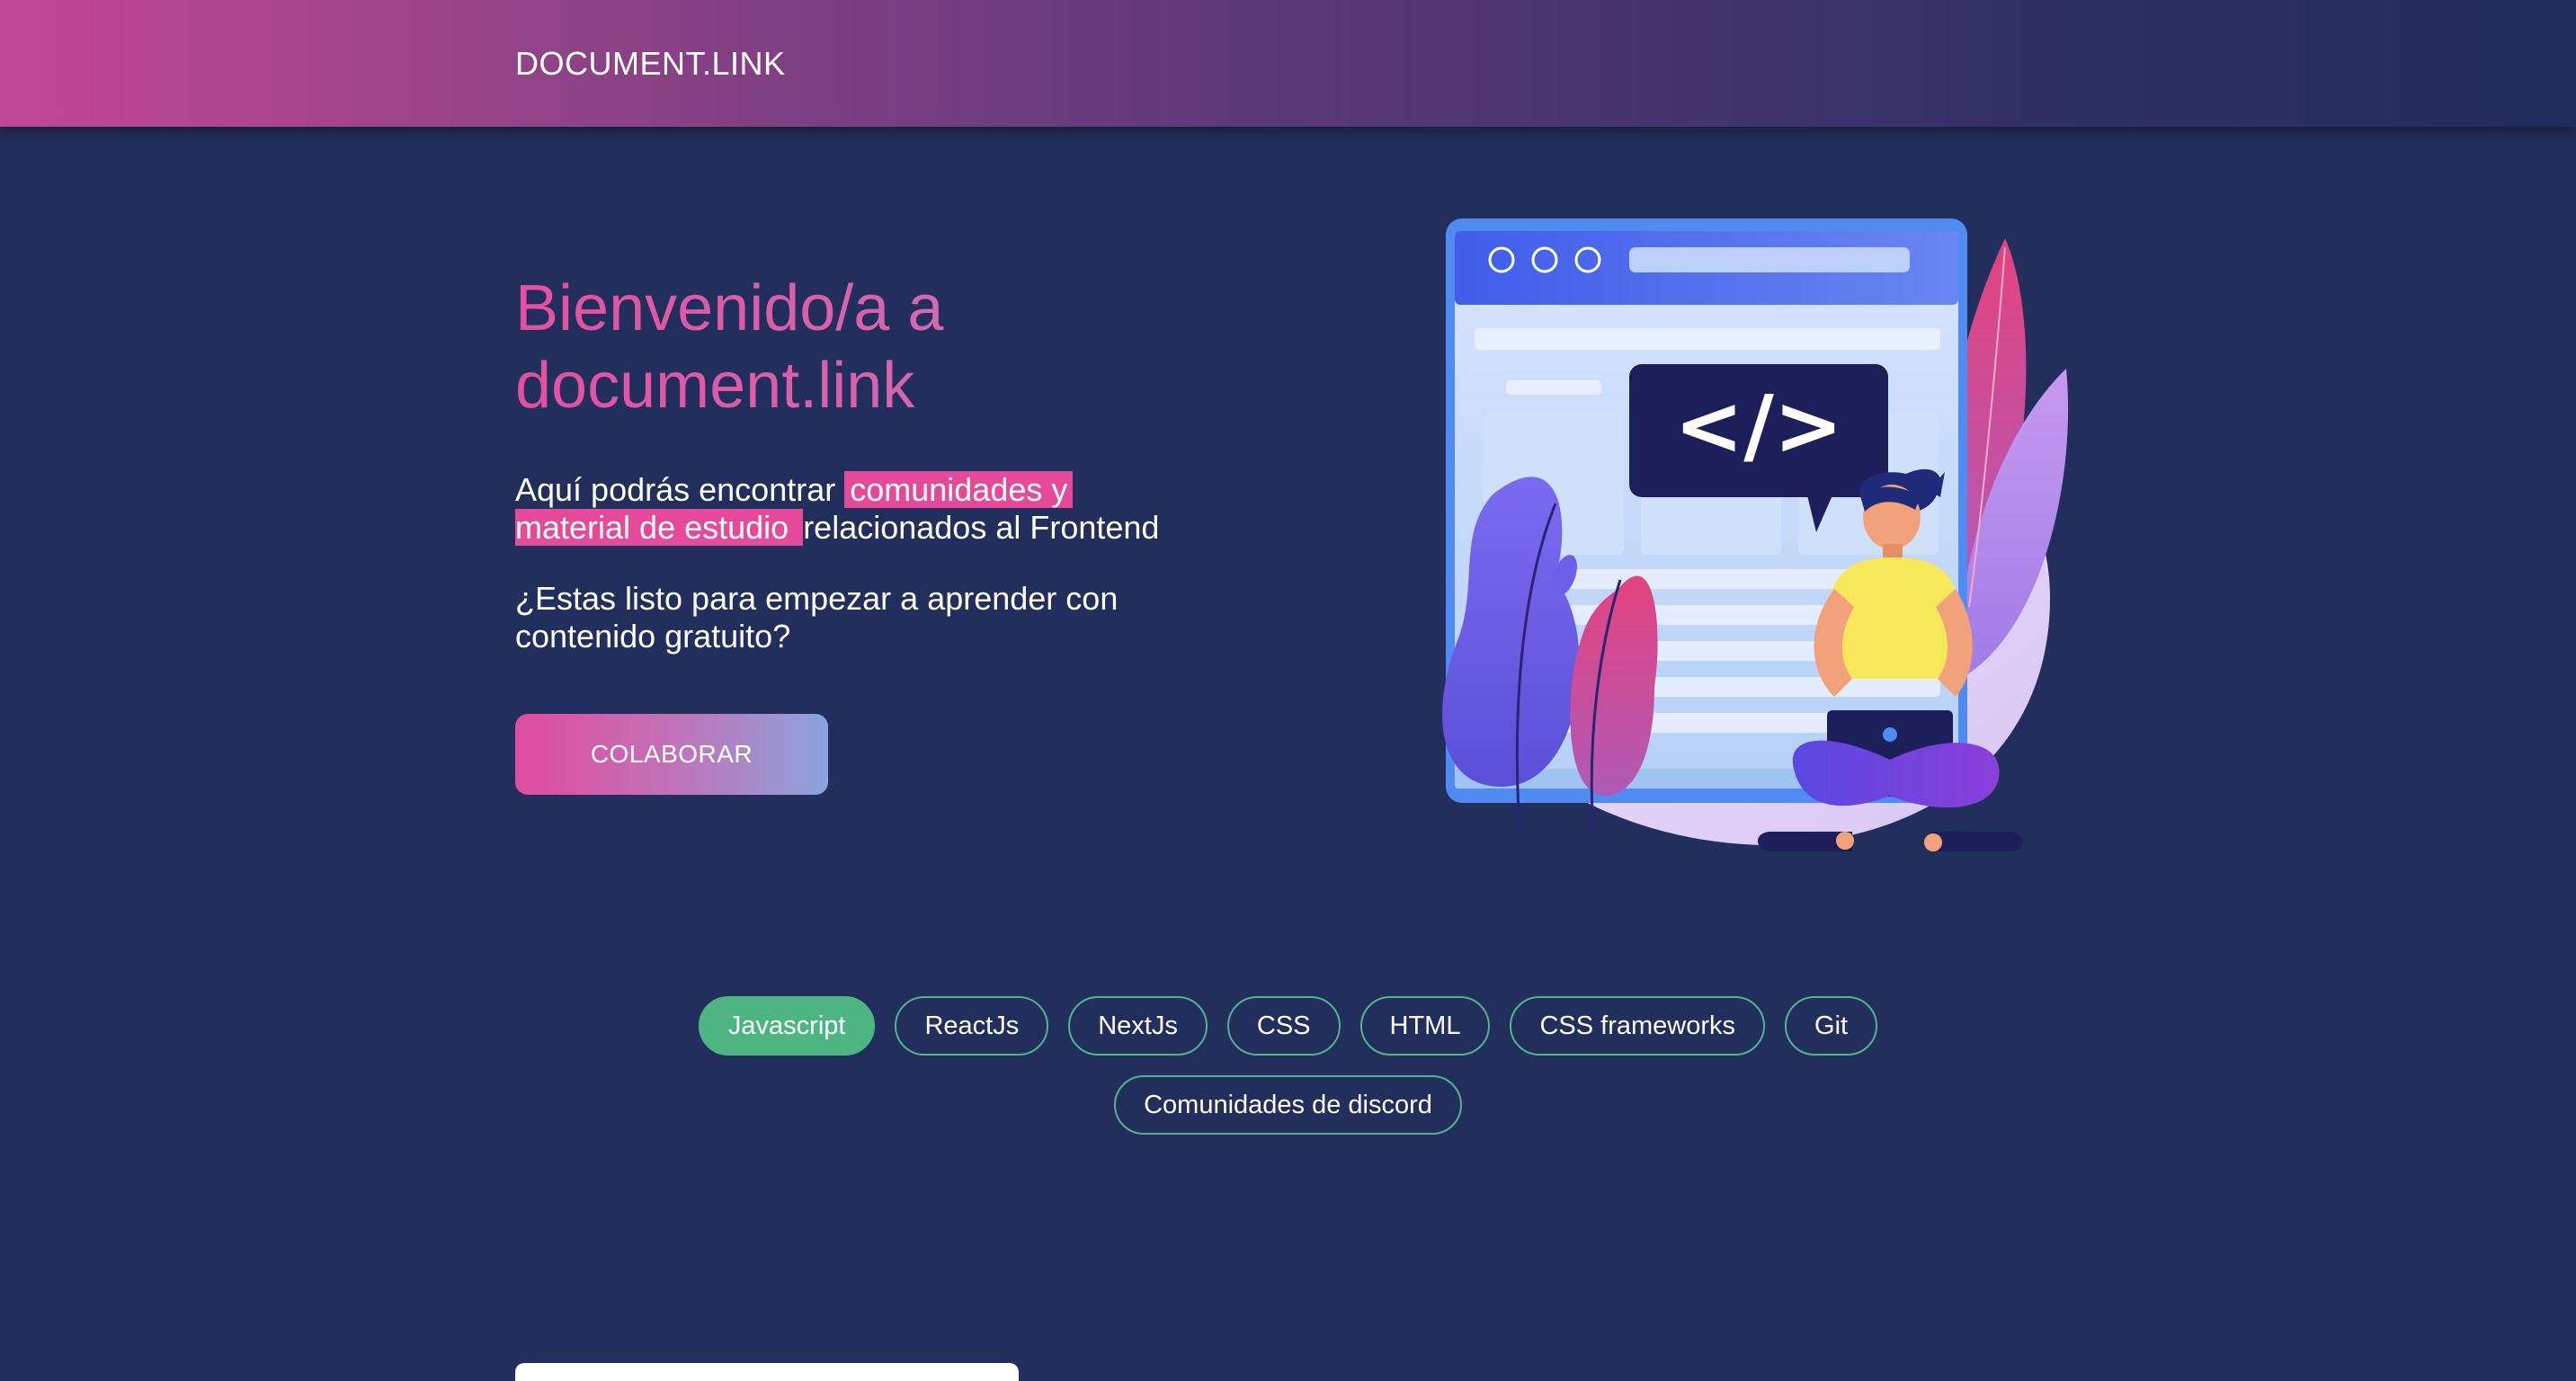  What do you see at coordinates (1832, 1026) in the screenshot?
I see `tag-git: Git` at bounding box center [1832, 1026].